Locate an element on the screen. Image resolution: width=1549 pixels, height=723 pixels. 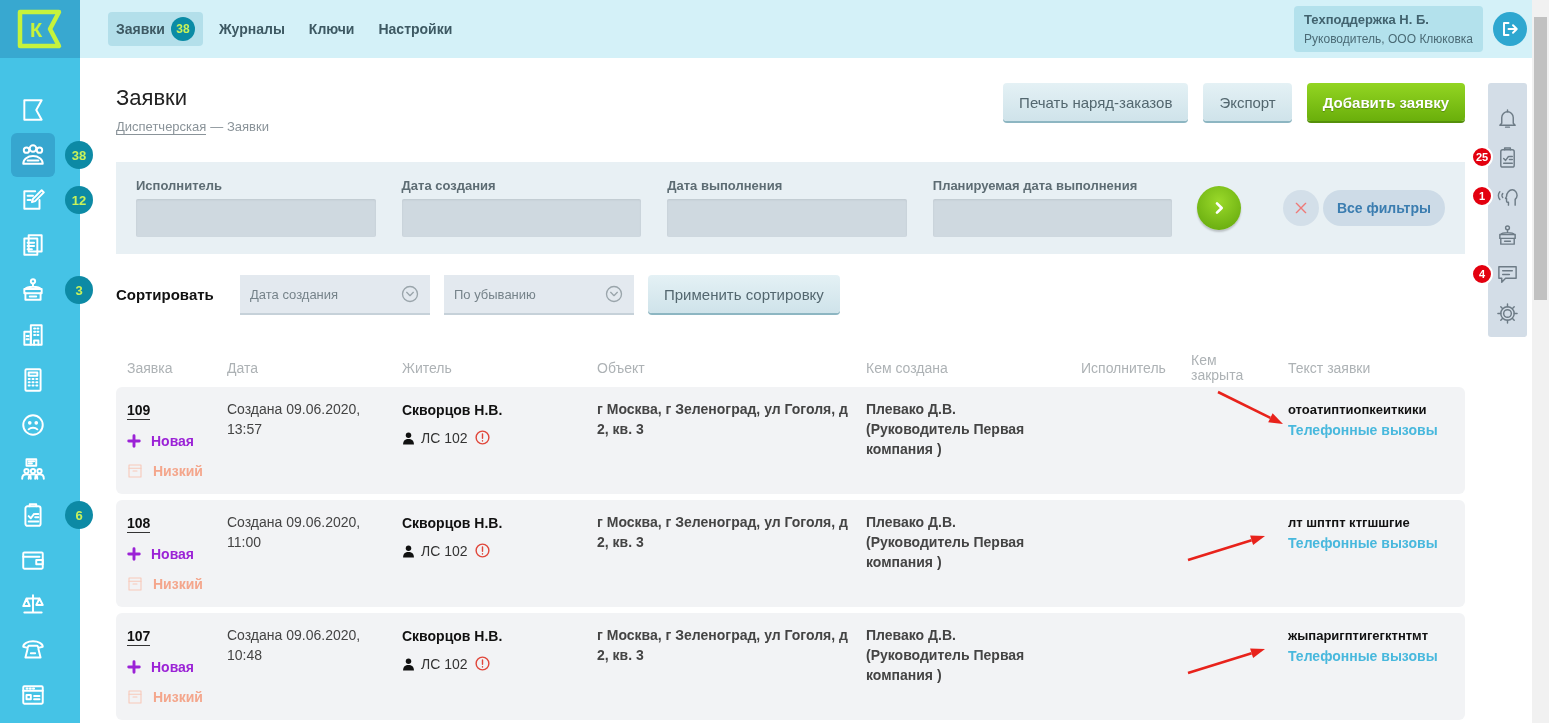
annotation-arrow is located at coordinates (1250, 407).